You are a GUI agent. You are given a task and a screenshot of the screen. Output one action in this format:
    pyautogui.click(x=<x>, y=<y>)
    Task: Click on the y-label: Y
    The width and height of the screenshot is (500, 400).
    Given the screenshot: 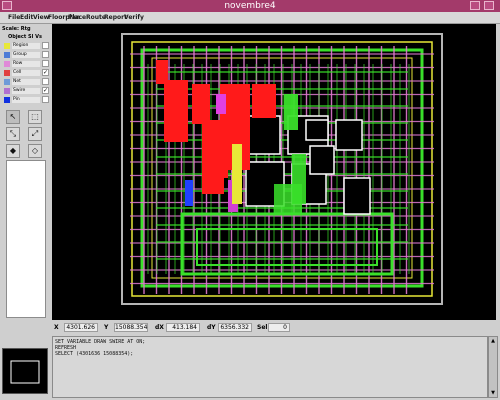 What is the action you would take?
    pyautogui.click(x=106, y=327)
    